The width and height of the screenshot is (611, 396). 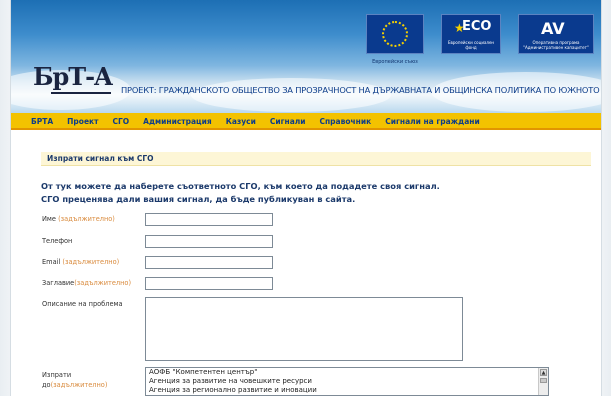 What do you see at coordinates (58, 283) in the screenshot?
I see `label-text: Заглавие` at bounding box center [58, 283].